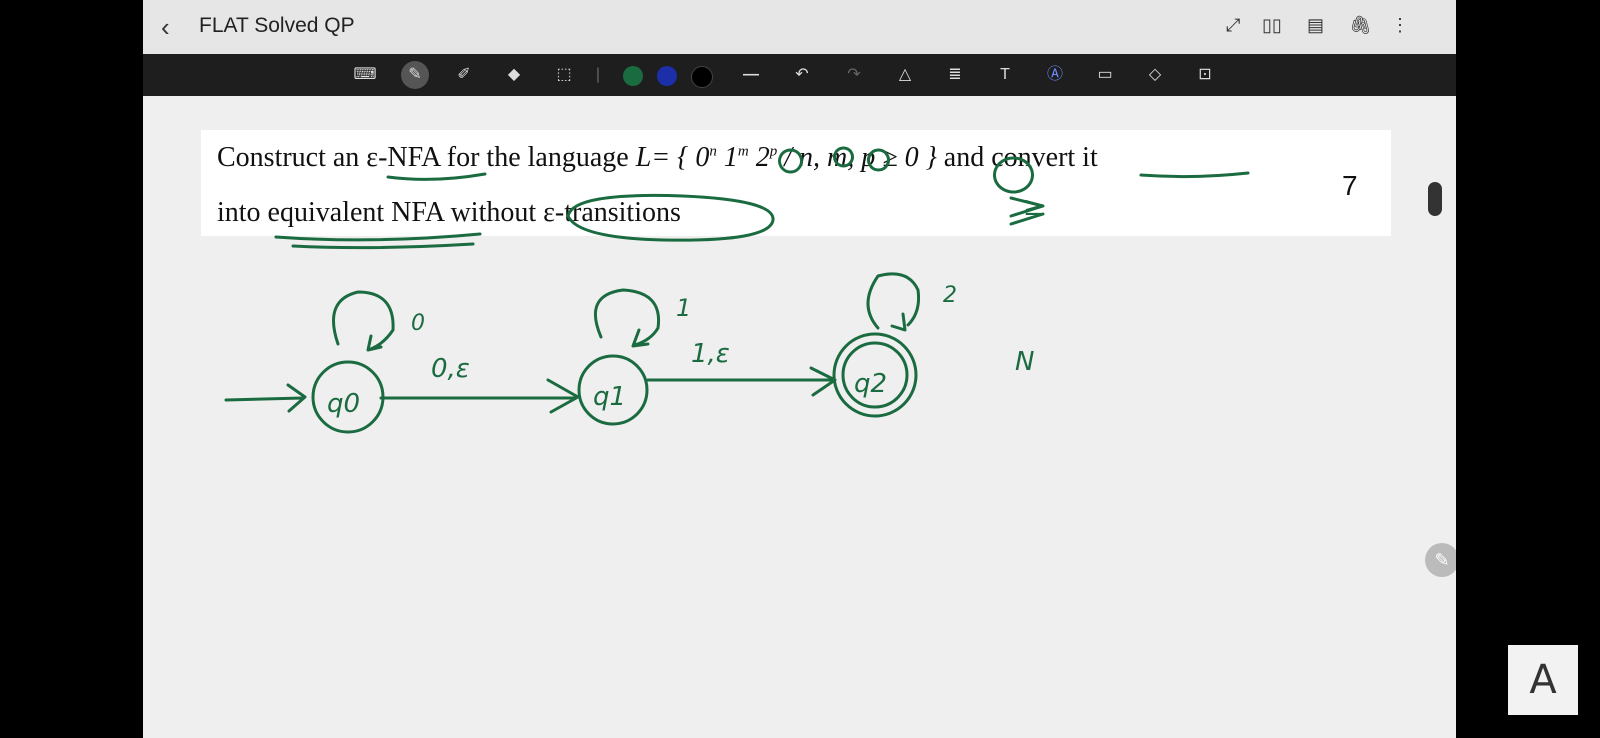 This screenshot has width=1600, height=738. What do you see at coordinates (741, 381) in the screenshot?
I see `transition-q1-q2` at bounding box center [741, 381].